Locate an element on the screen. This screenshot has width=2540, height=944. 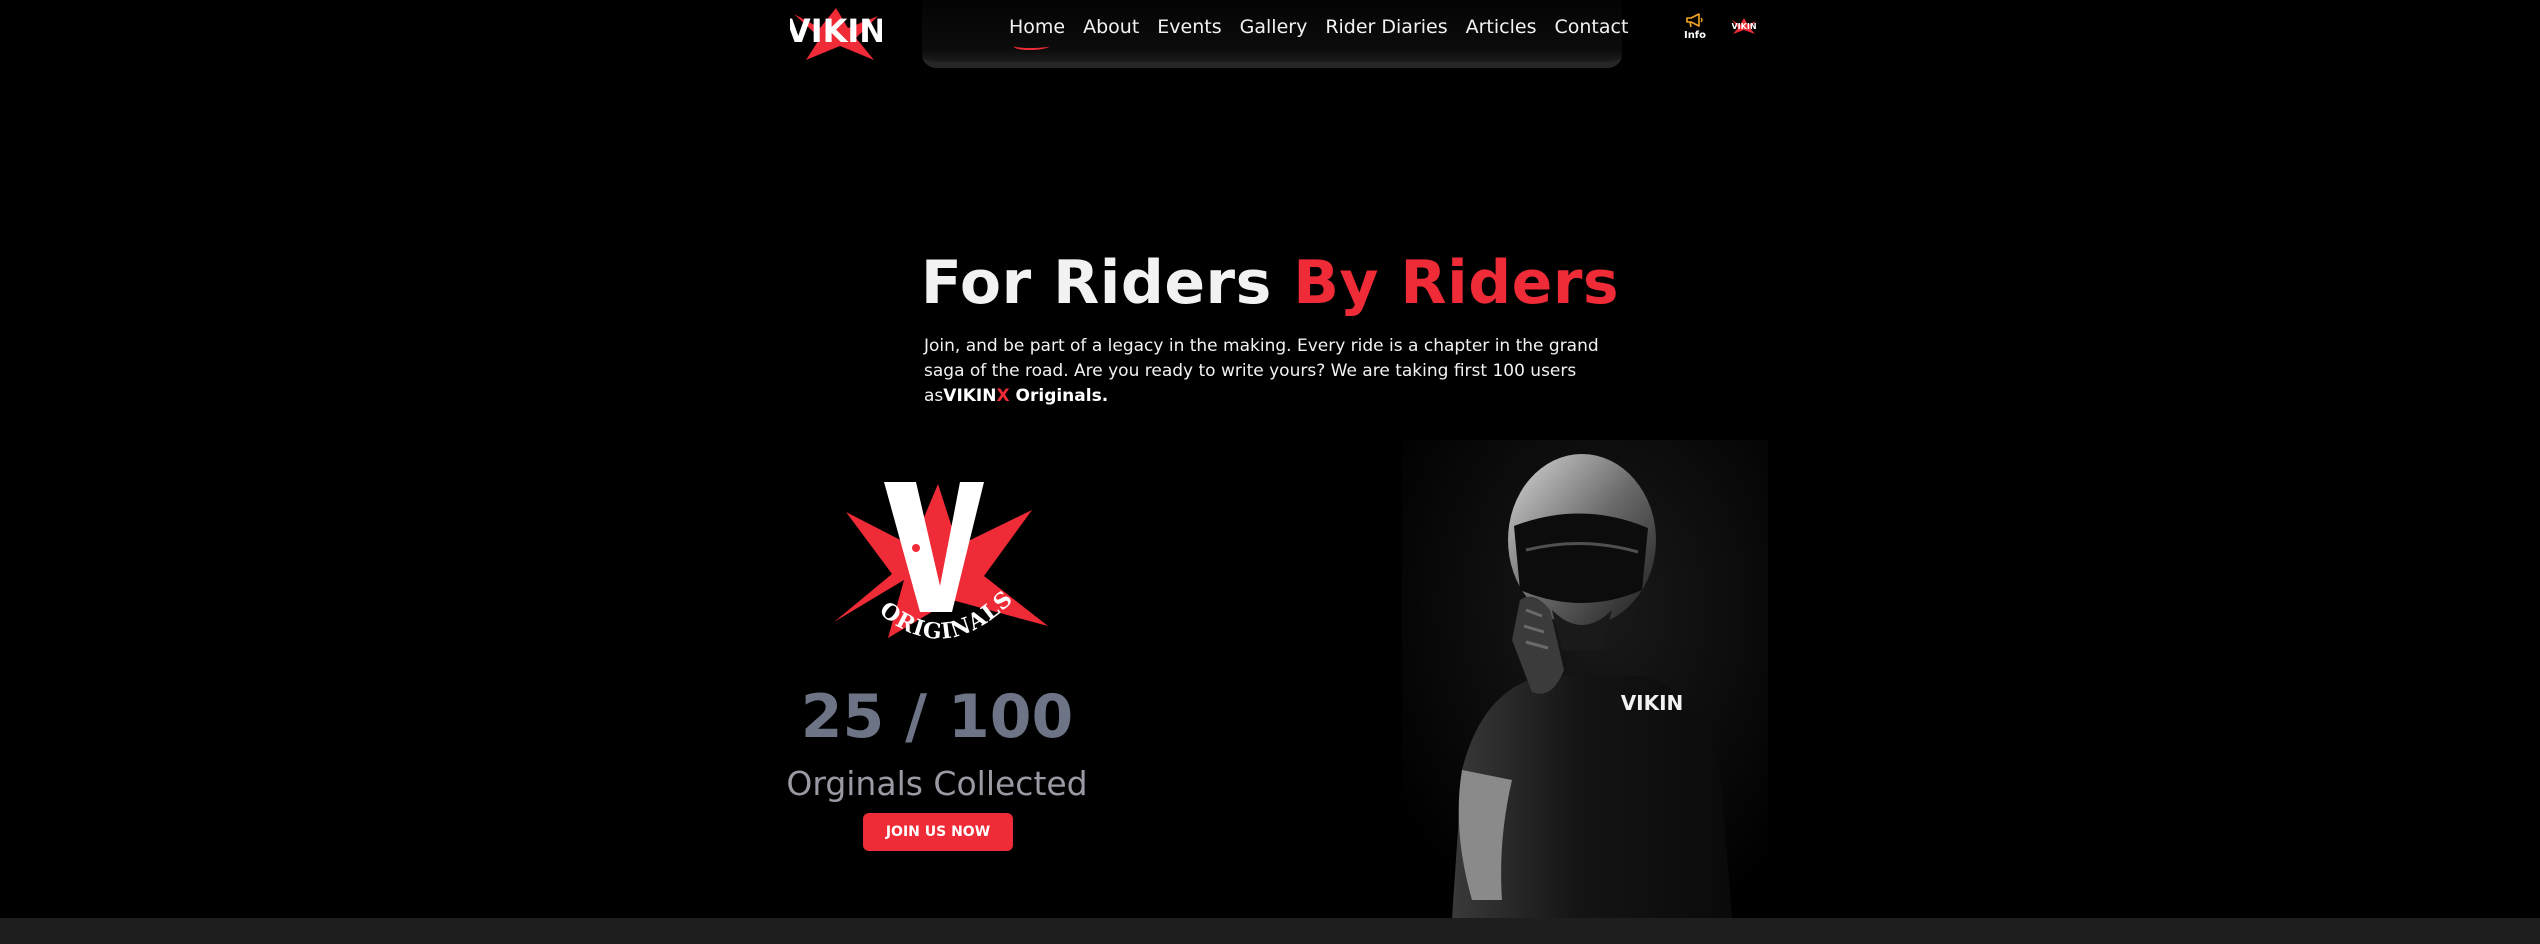
nav-about: About is located at coordinates (1111, 27).